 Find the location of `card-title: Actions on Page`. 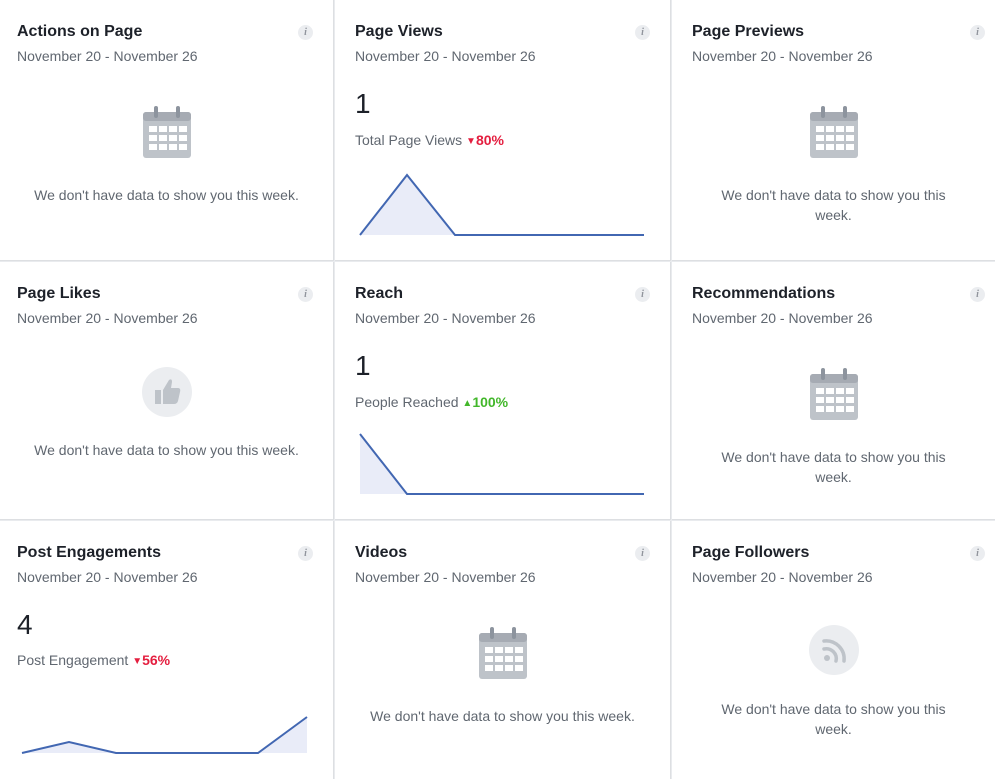

card-title: Actions on Page is located at coordinates (79, 32).